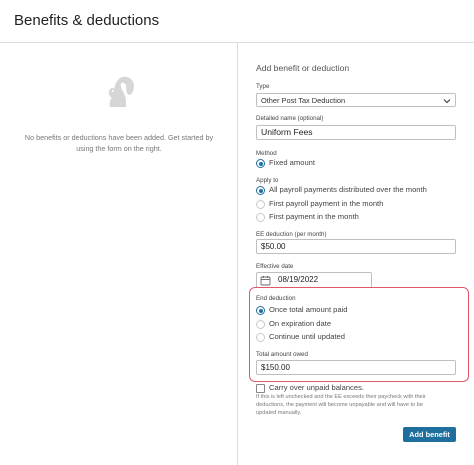 The image size is (474, 465). What do you see at coordinates (275, 367) in the screenshot?
I see `total-amount-owed-value: $150.00` at bounding box center [275, 367].